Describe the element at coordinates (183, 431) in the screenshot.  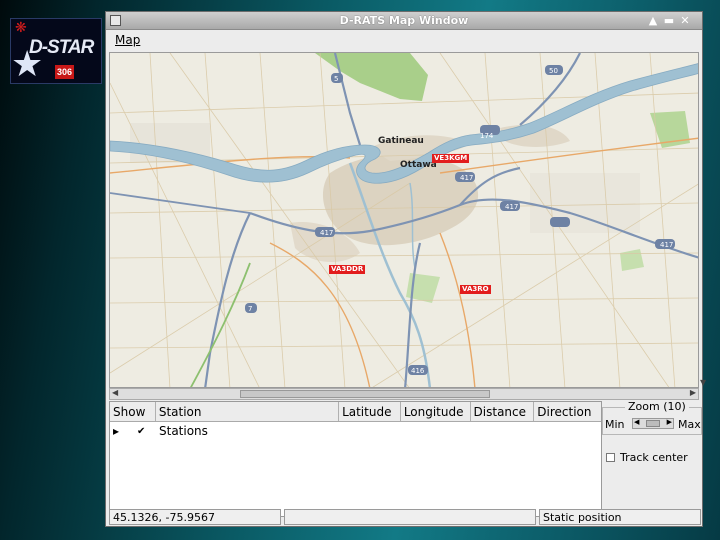
I see `station-name: Stations` at that location.